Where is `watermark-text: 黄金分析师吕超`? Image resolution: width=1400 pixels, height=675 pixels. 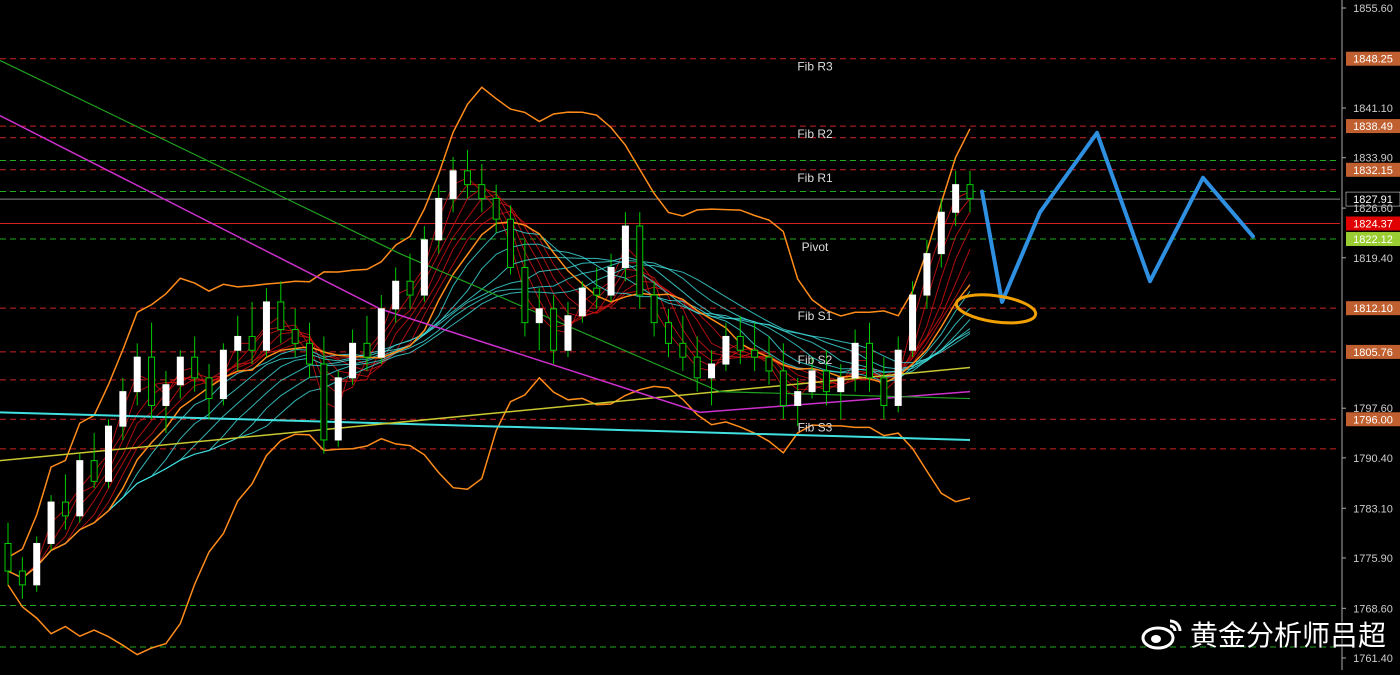
watermark-text: 黄金分析师吕超 is located at coordinates (1287, 635).